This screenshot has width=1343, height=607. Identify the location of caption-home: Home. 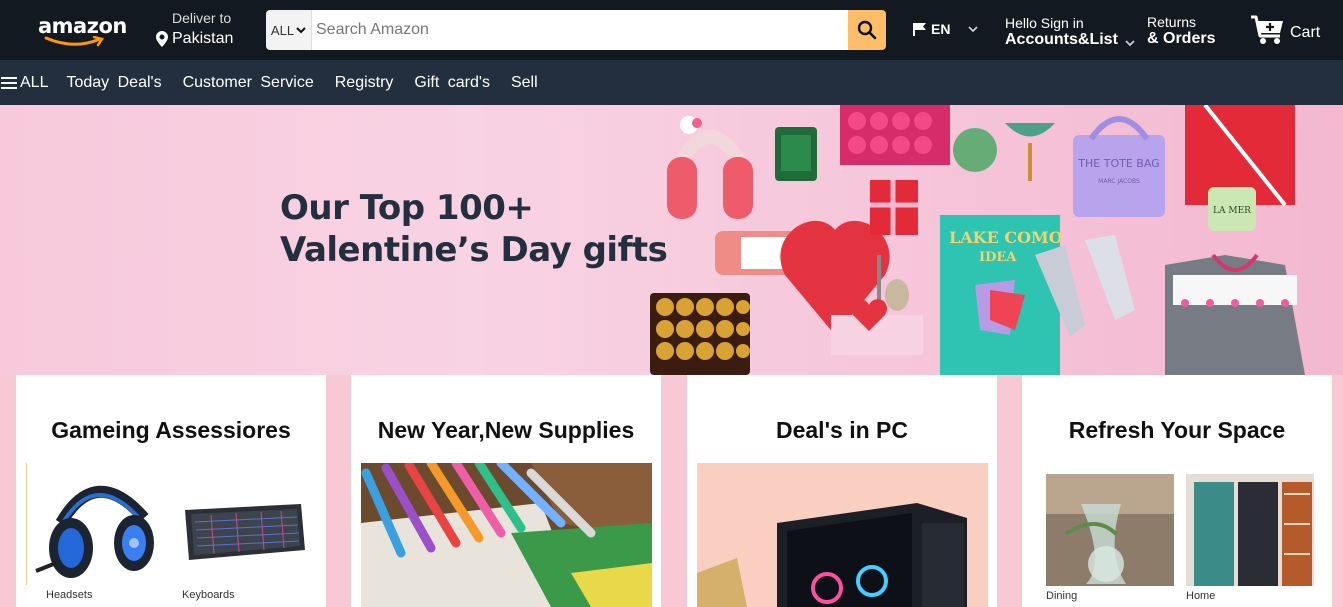
(1201, 596).